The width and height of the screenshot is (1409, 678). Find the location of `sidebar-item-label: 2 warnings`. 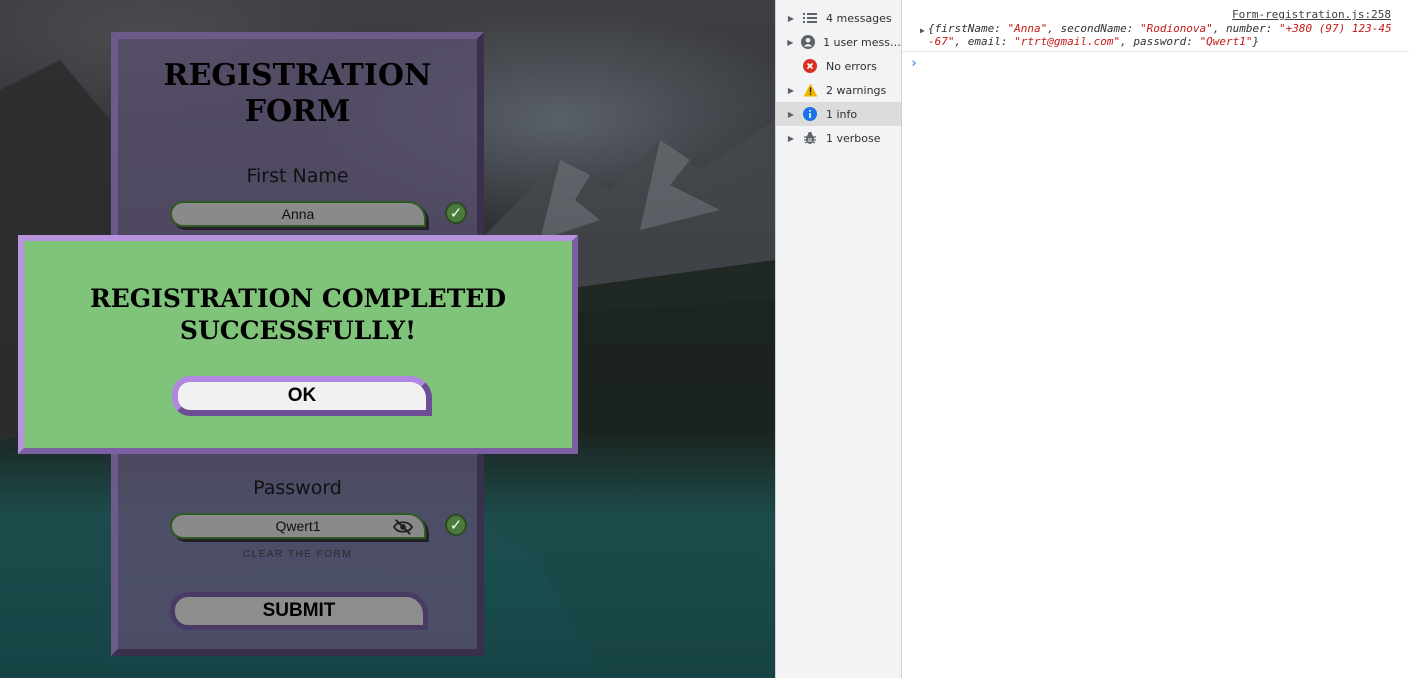

sidebar-item-label: 2 warnings is located at coordinates (856, 90).